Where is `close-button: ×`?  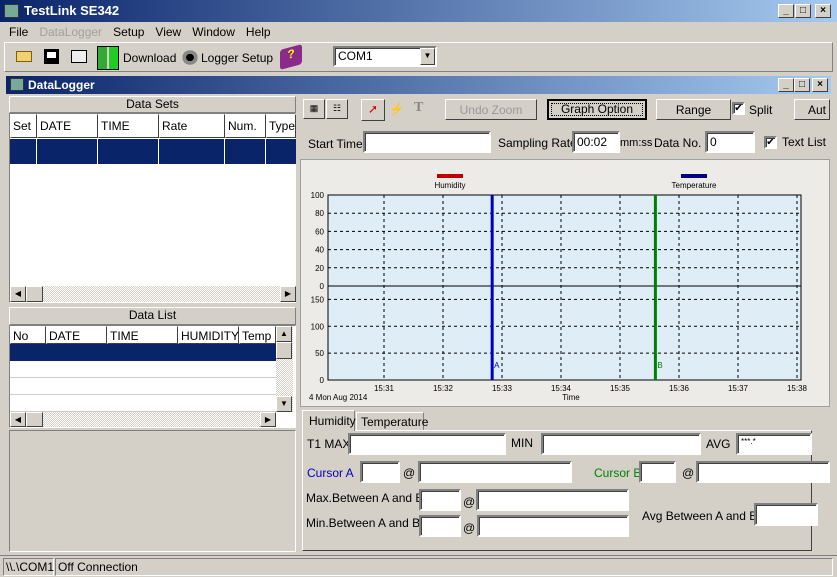 close-button: × is located at coordinates (823, 11).